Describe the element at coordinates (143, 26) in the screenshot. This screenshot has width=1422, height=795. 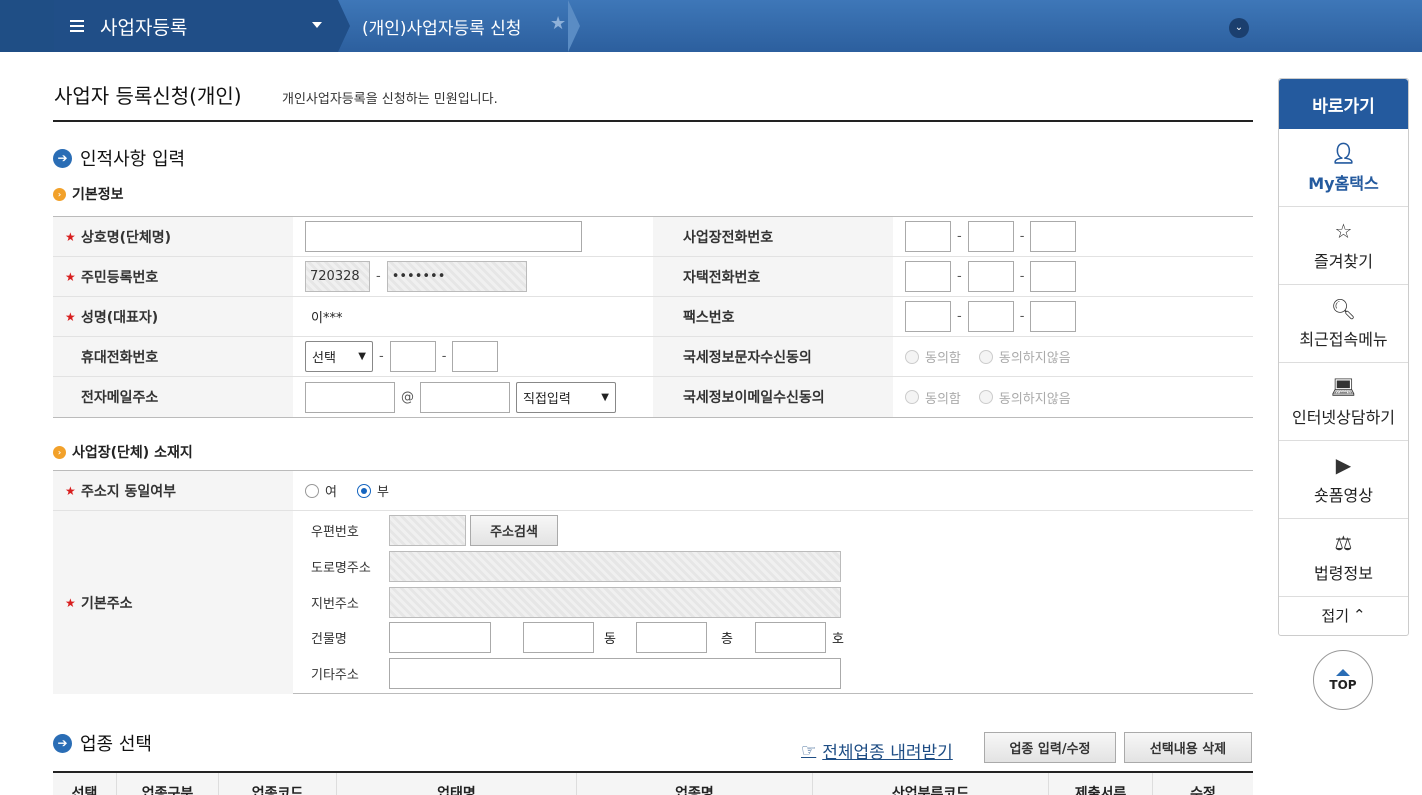
I see `menu-title: 사업자등록` at that location.